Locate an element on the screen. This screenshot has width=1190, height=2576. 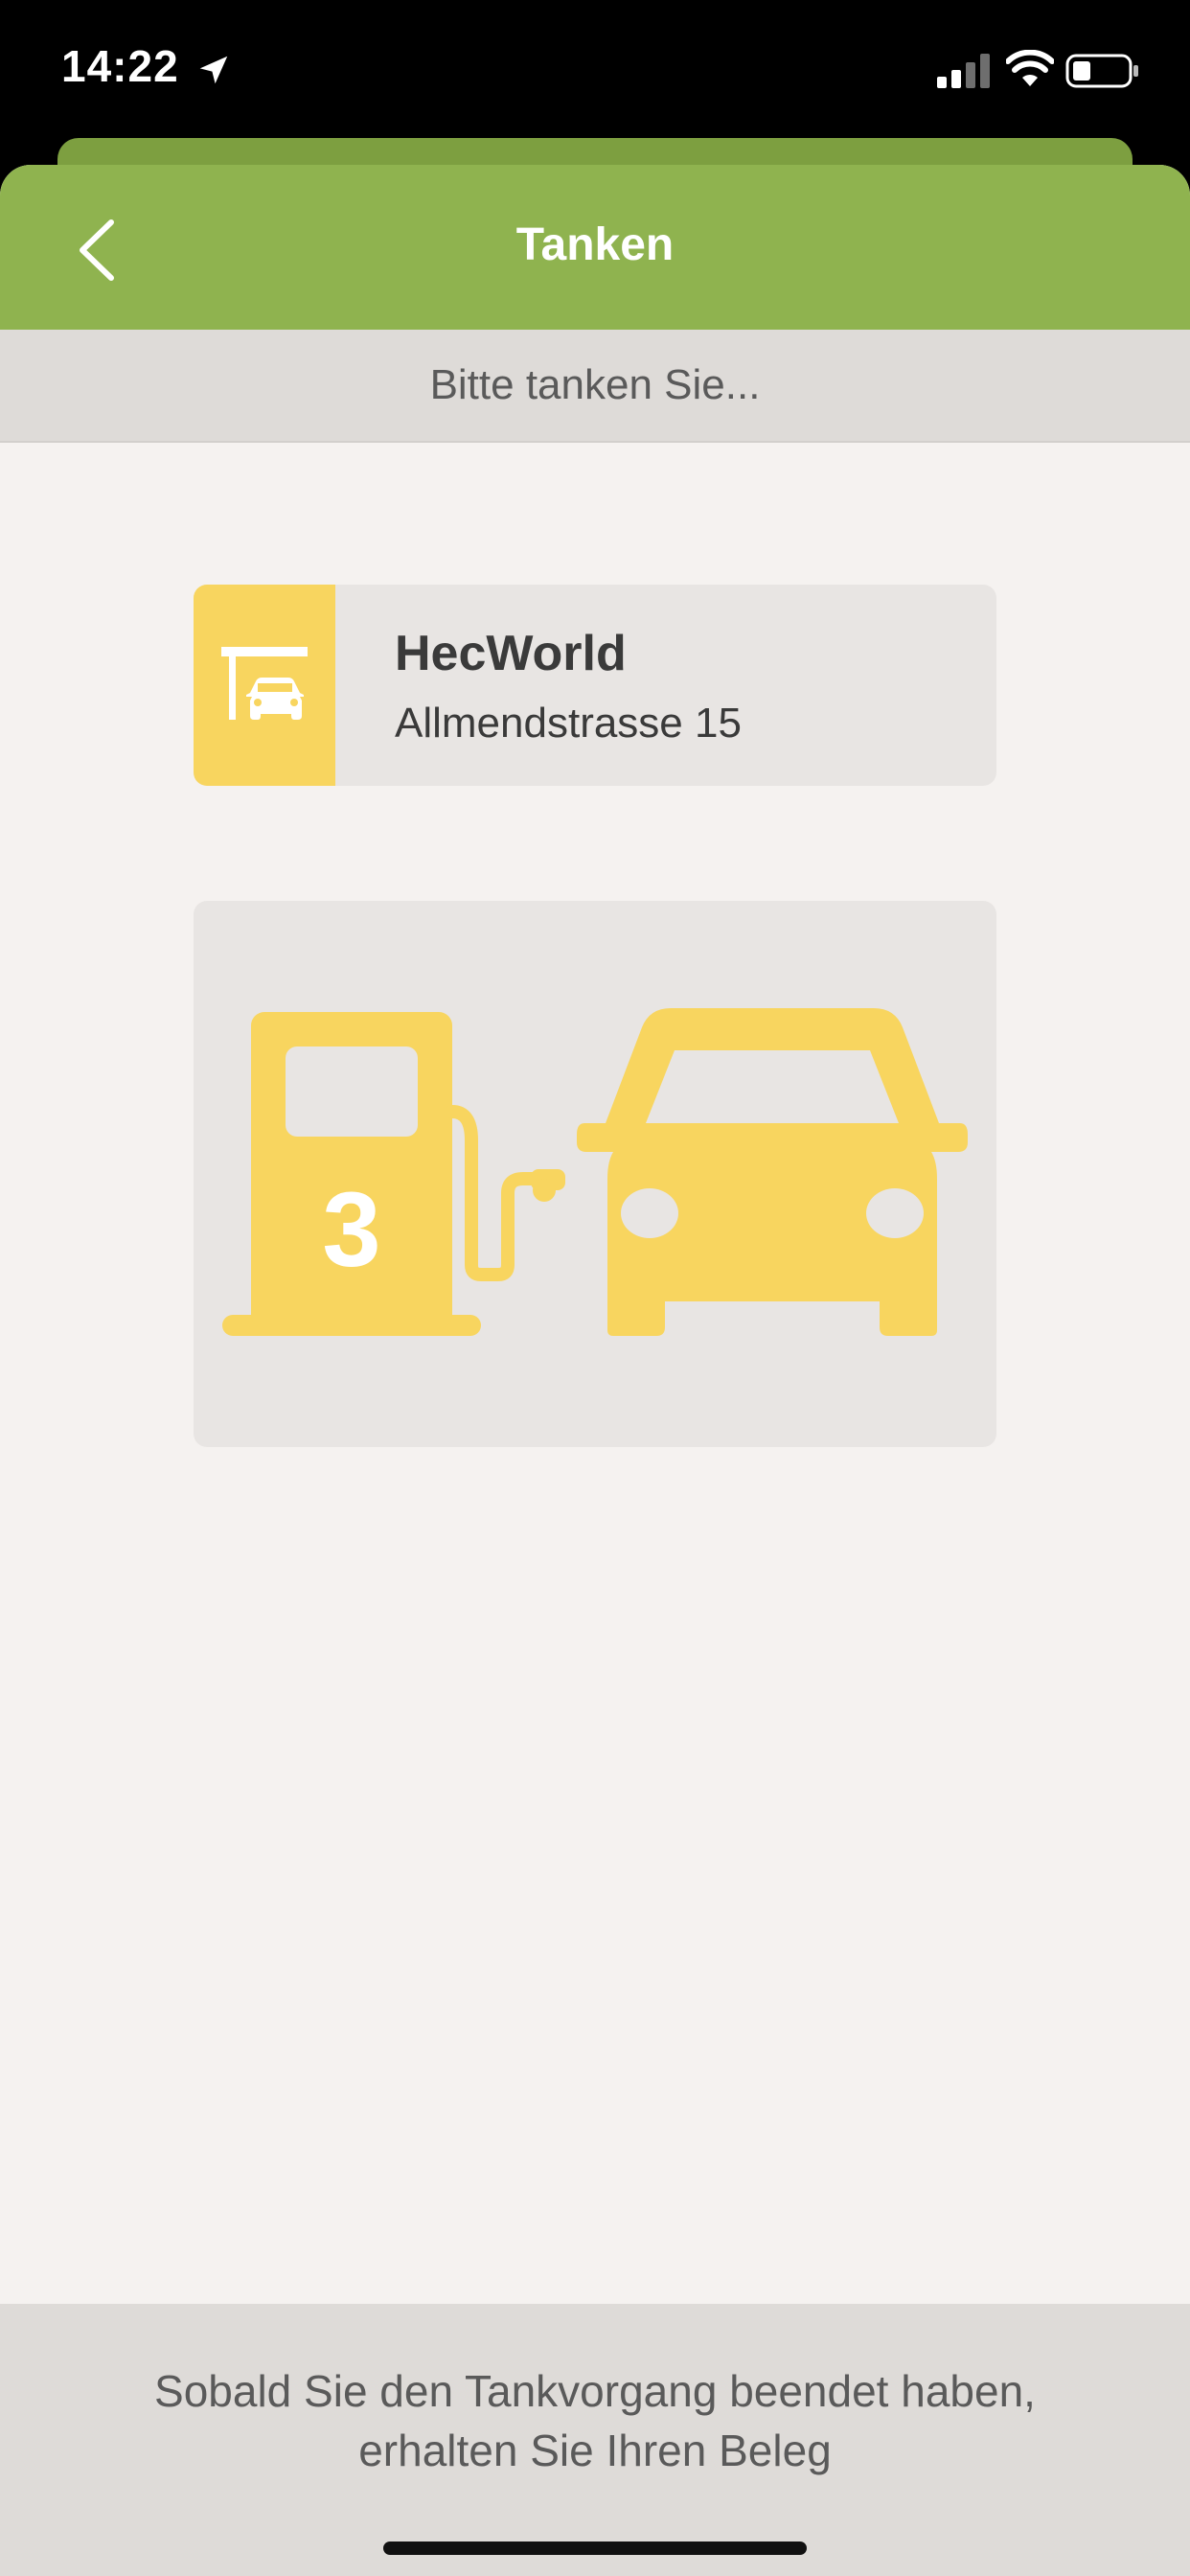
nav-bar: Tanken is located at coordinates (595, 247).